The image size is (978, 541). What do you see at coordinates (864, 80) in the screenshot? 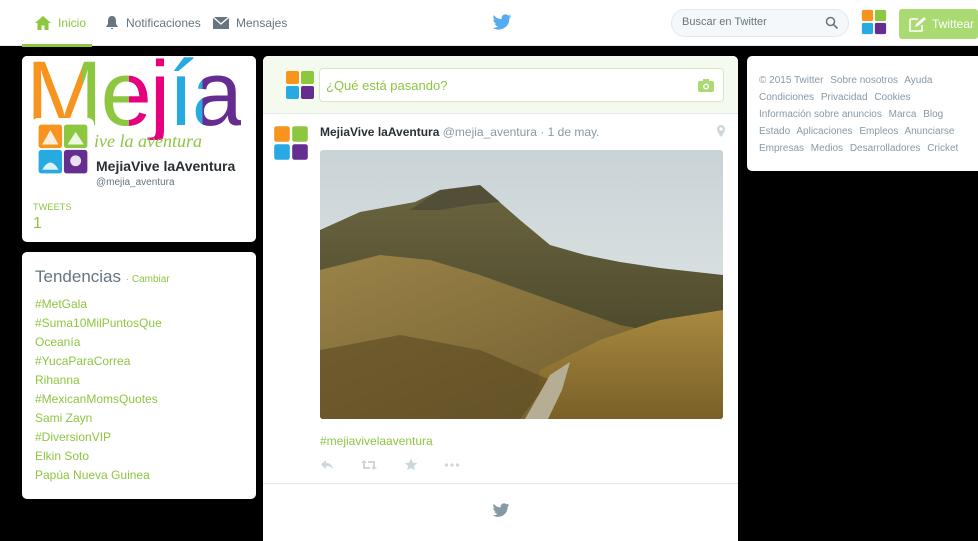
I see `footer-link: Sobre nosotros` at bounding box center [864, 80].